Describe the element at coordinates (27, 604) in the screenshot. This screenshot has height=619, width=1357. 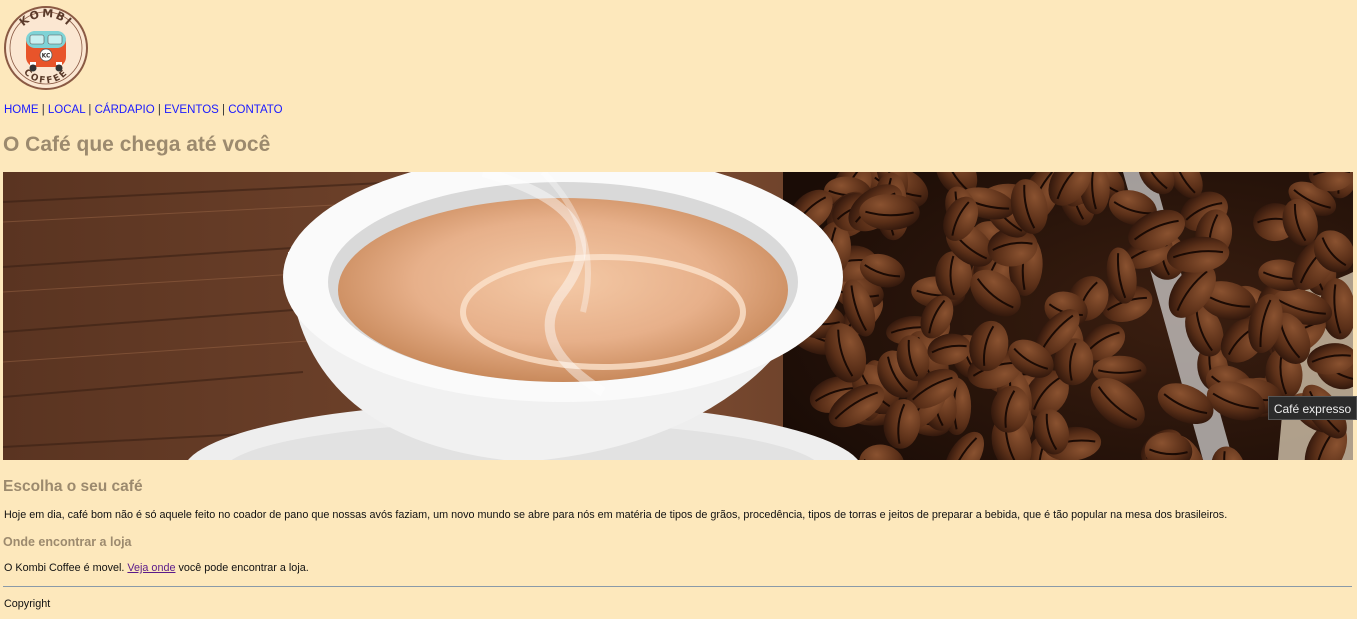
I see `footer-copyright: Copyright` at that location.